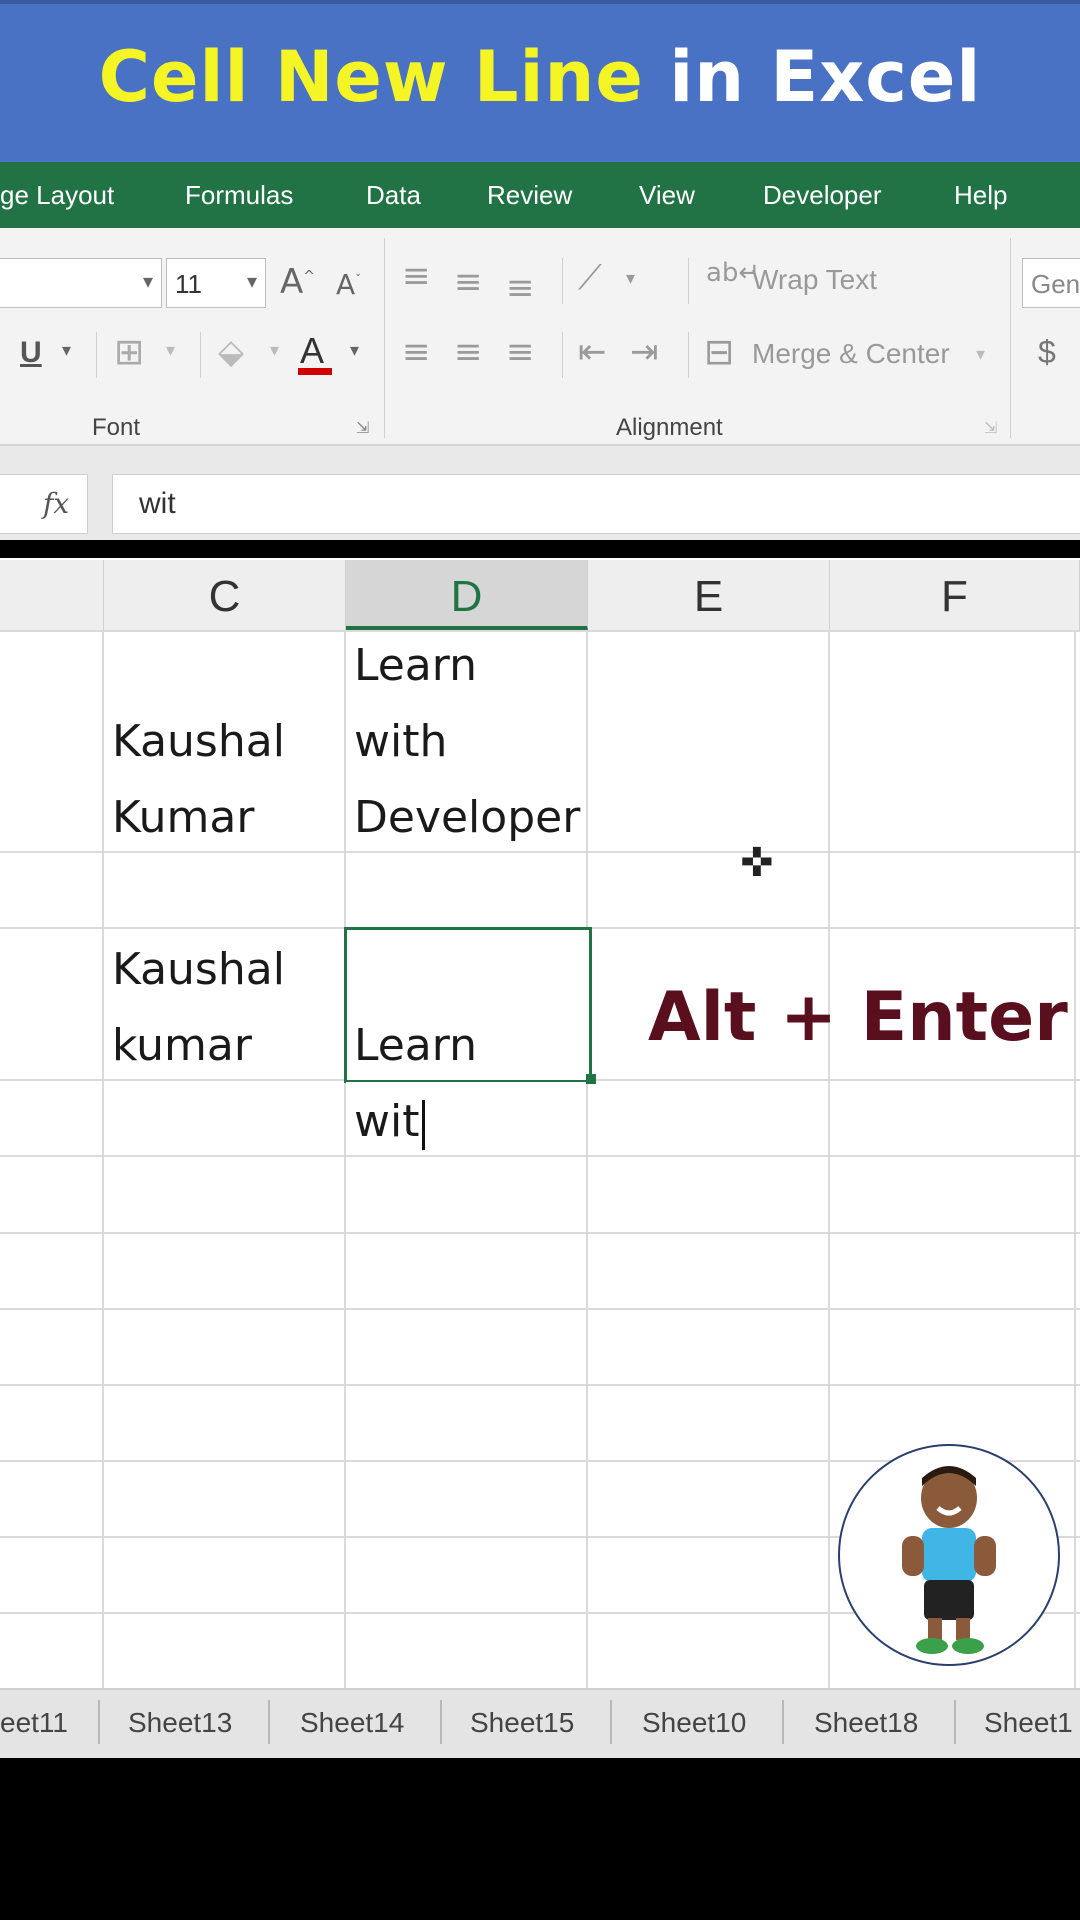 The width and height of the screenshot is (1080, 1920). I want to click on sheet-tab-sheet15: Sheet15, so click(522, 1723).